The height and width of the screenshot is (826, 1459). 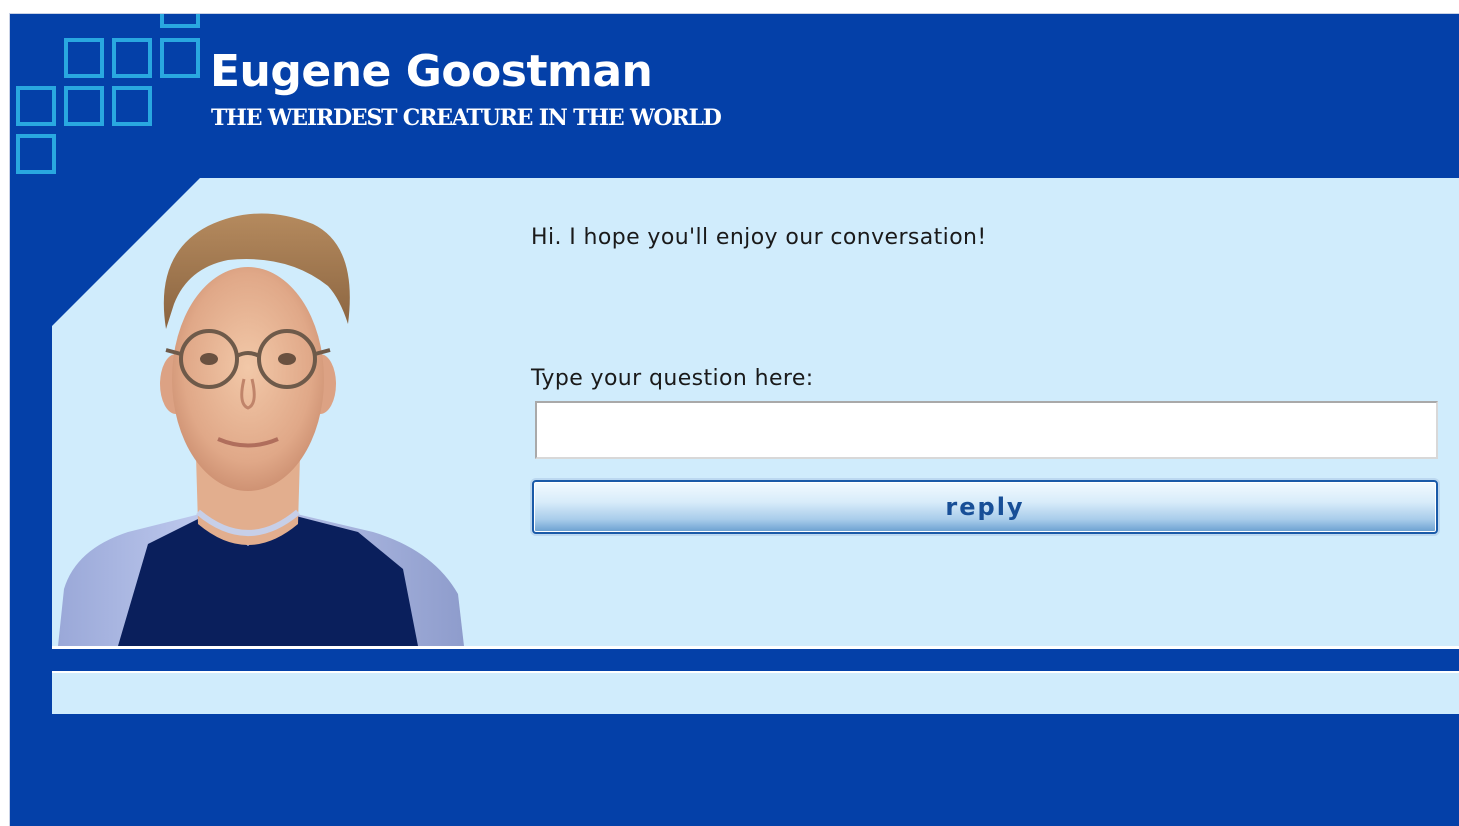 What do you see at coordinates (985, 507) in the screenshot?
I see `reply-button: reply` at bounding box center [985, 507].